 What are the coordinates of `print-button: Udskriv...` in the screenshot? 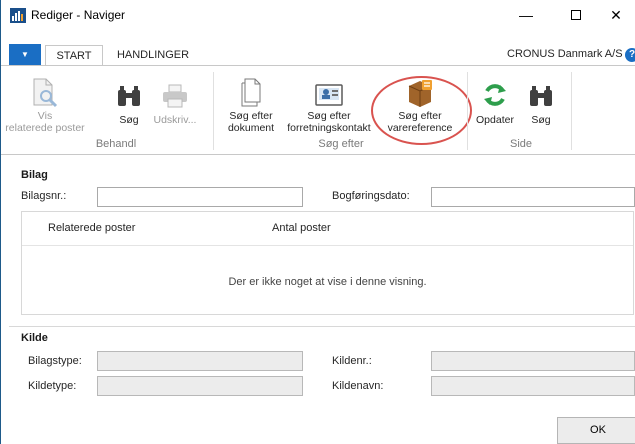 It's located at (175, 96).